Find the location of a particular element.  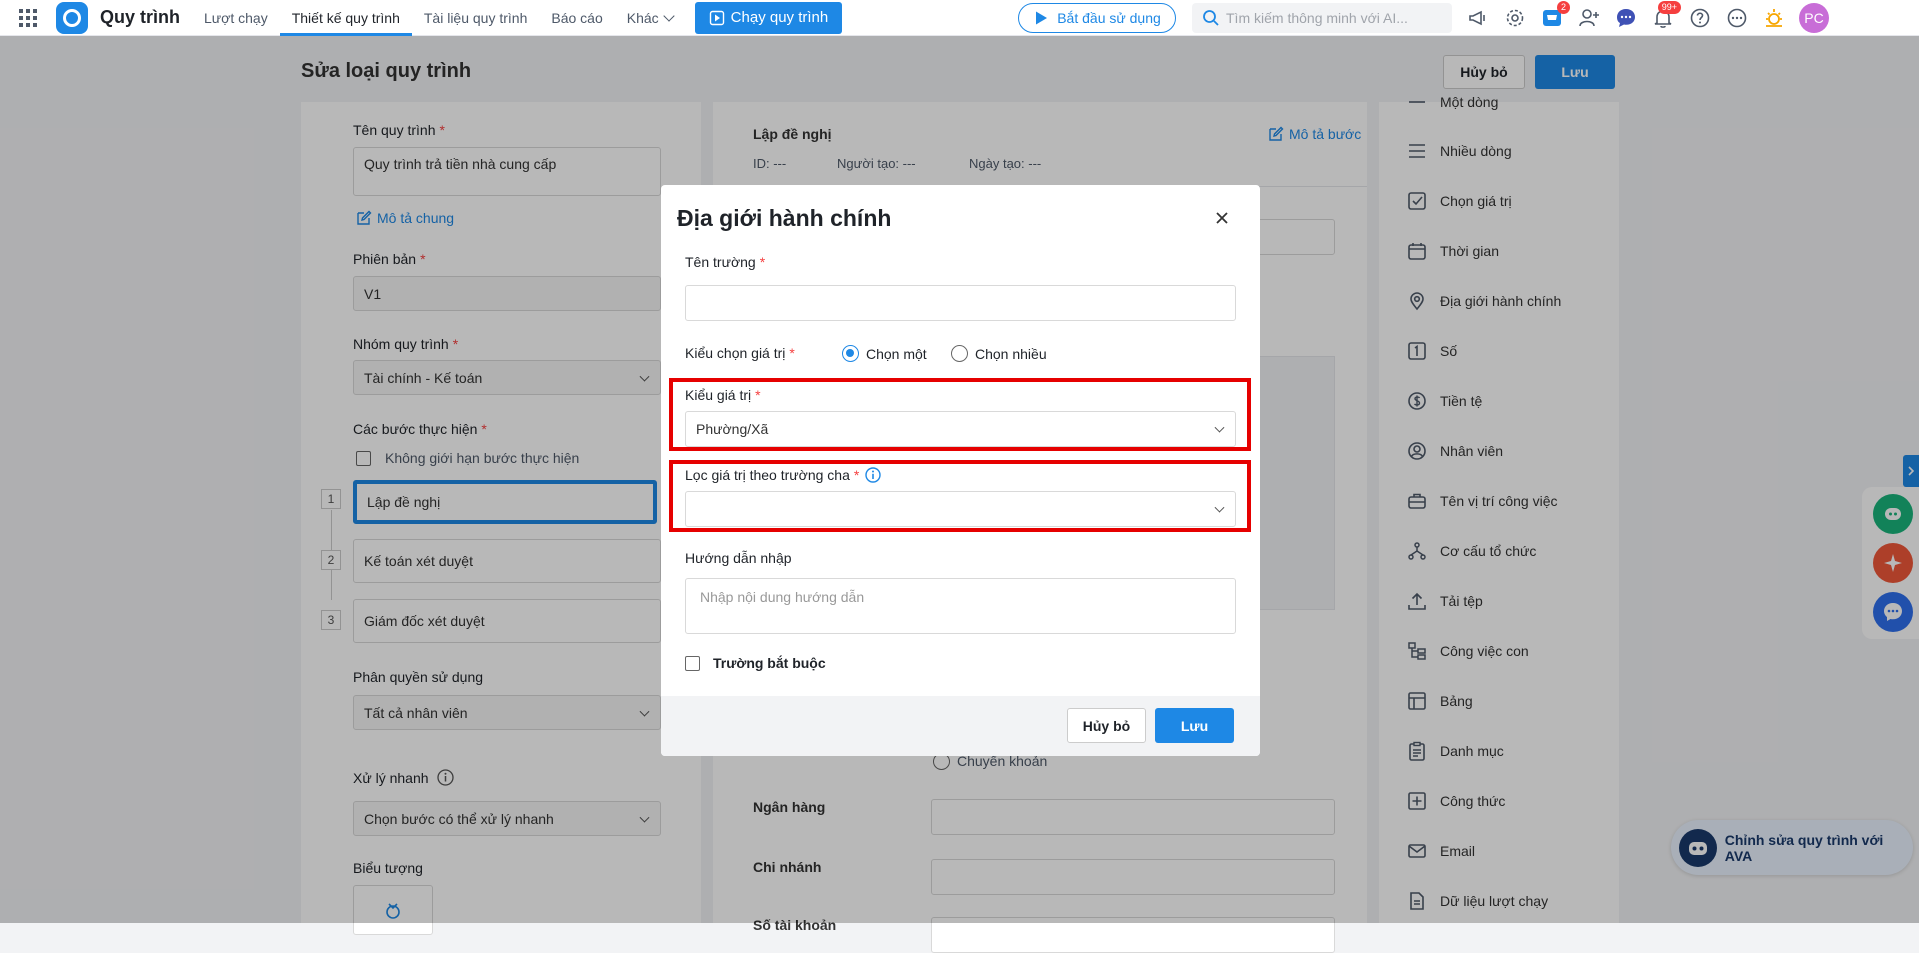

dialog-save-button: Lưu is located at coordinates (1194, 725).